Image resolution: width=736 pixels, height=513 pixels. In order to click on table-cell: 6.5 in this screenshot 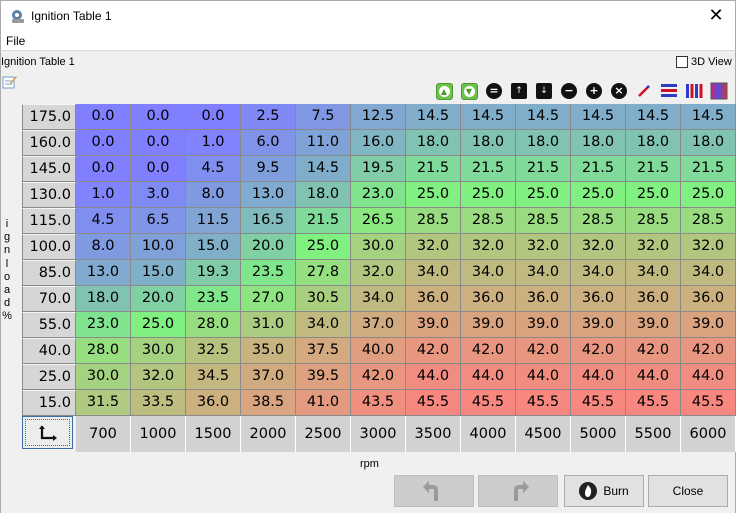, I will do `click(158, 221)`.